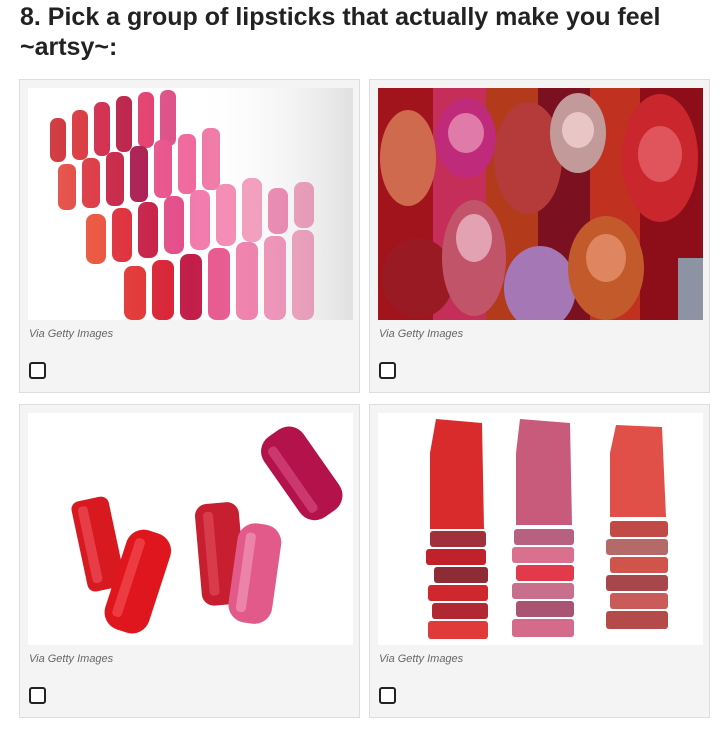 This screenshot has width=728, height=742. What do you see at coordinates (540, 529) in the screenshot?
I see `sliced-lipsticks-image` at bounding box center [540, 529].